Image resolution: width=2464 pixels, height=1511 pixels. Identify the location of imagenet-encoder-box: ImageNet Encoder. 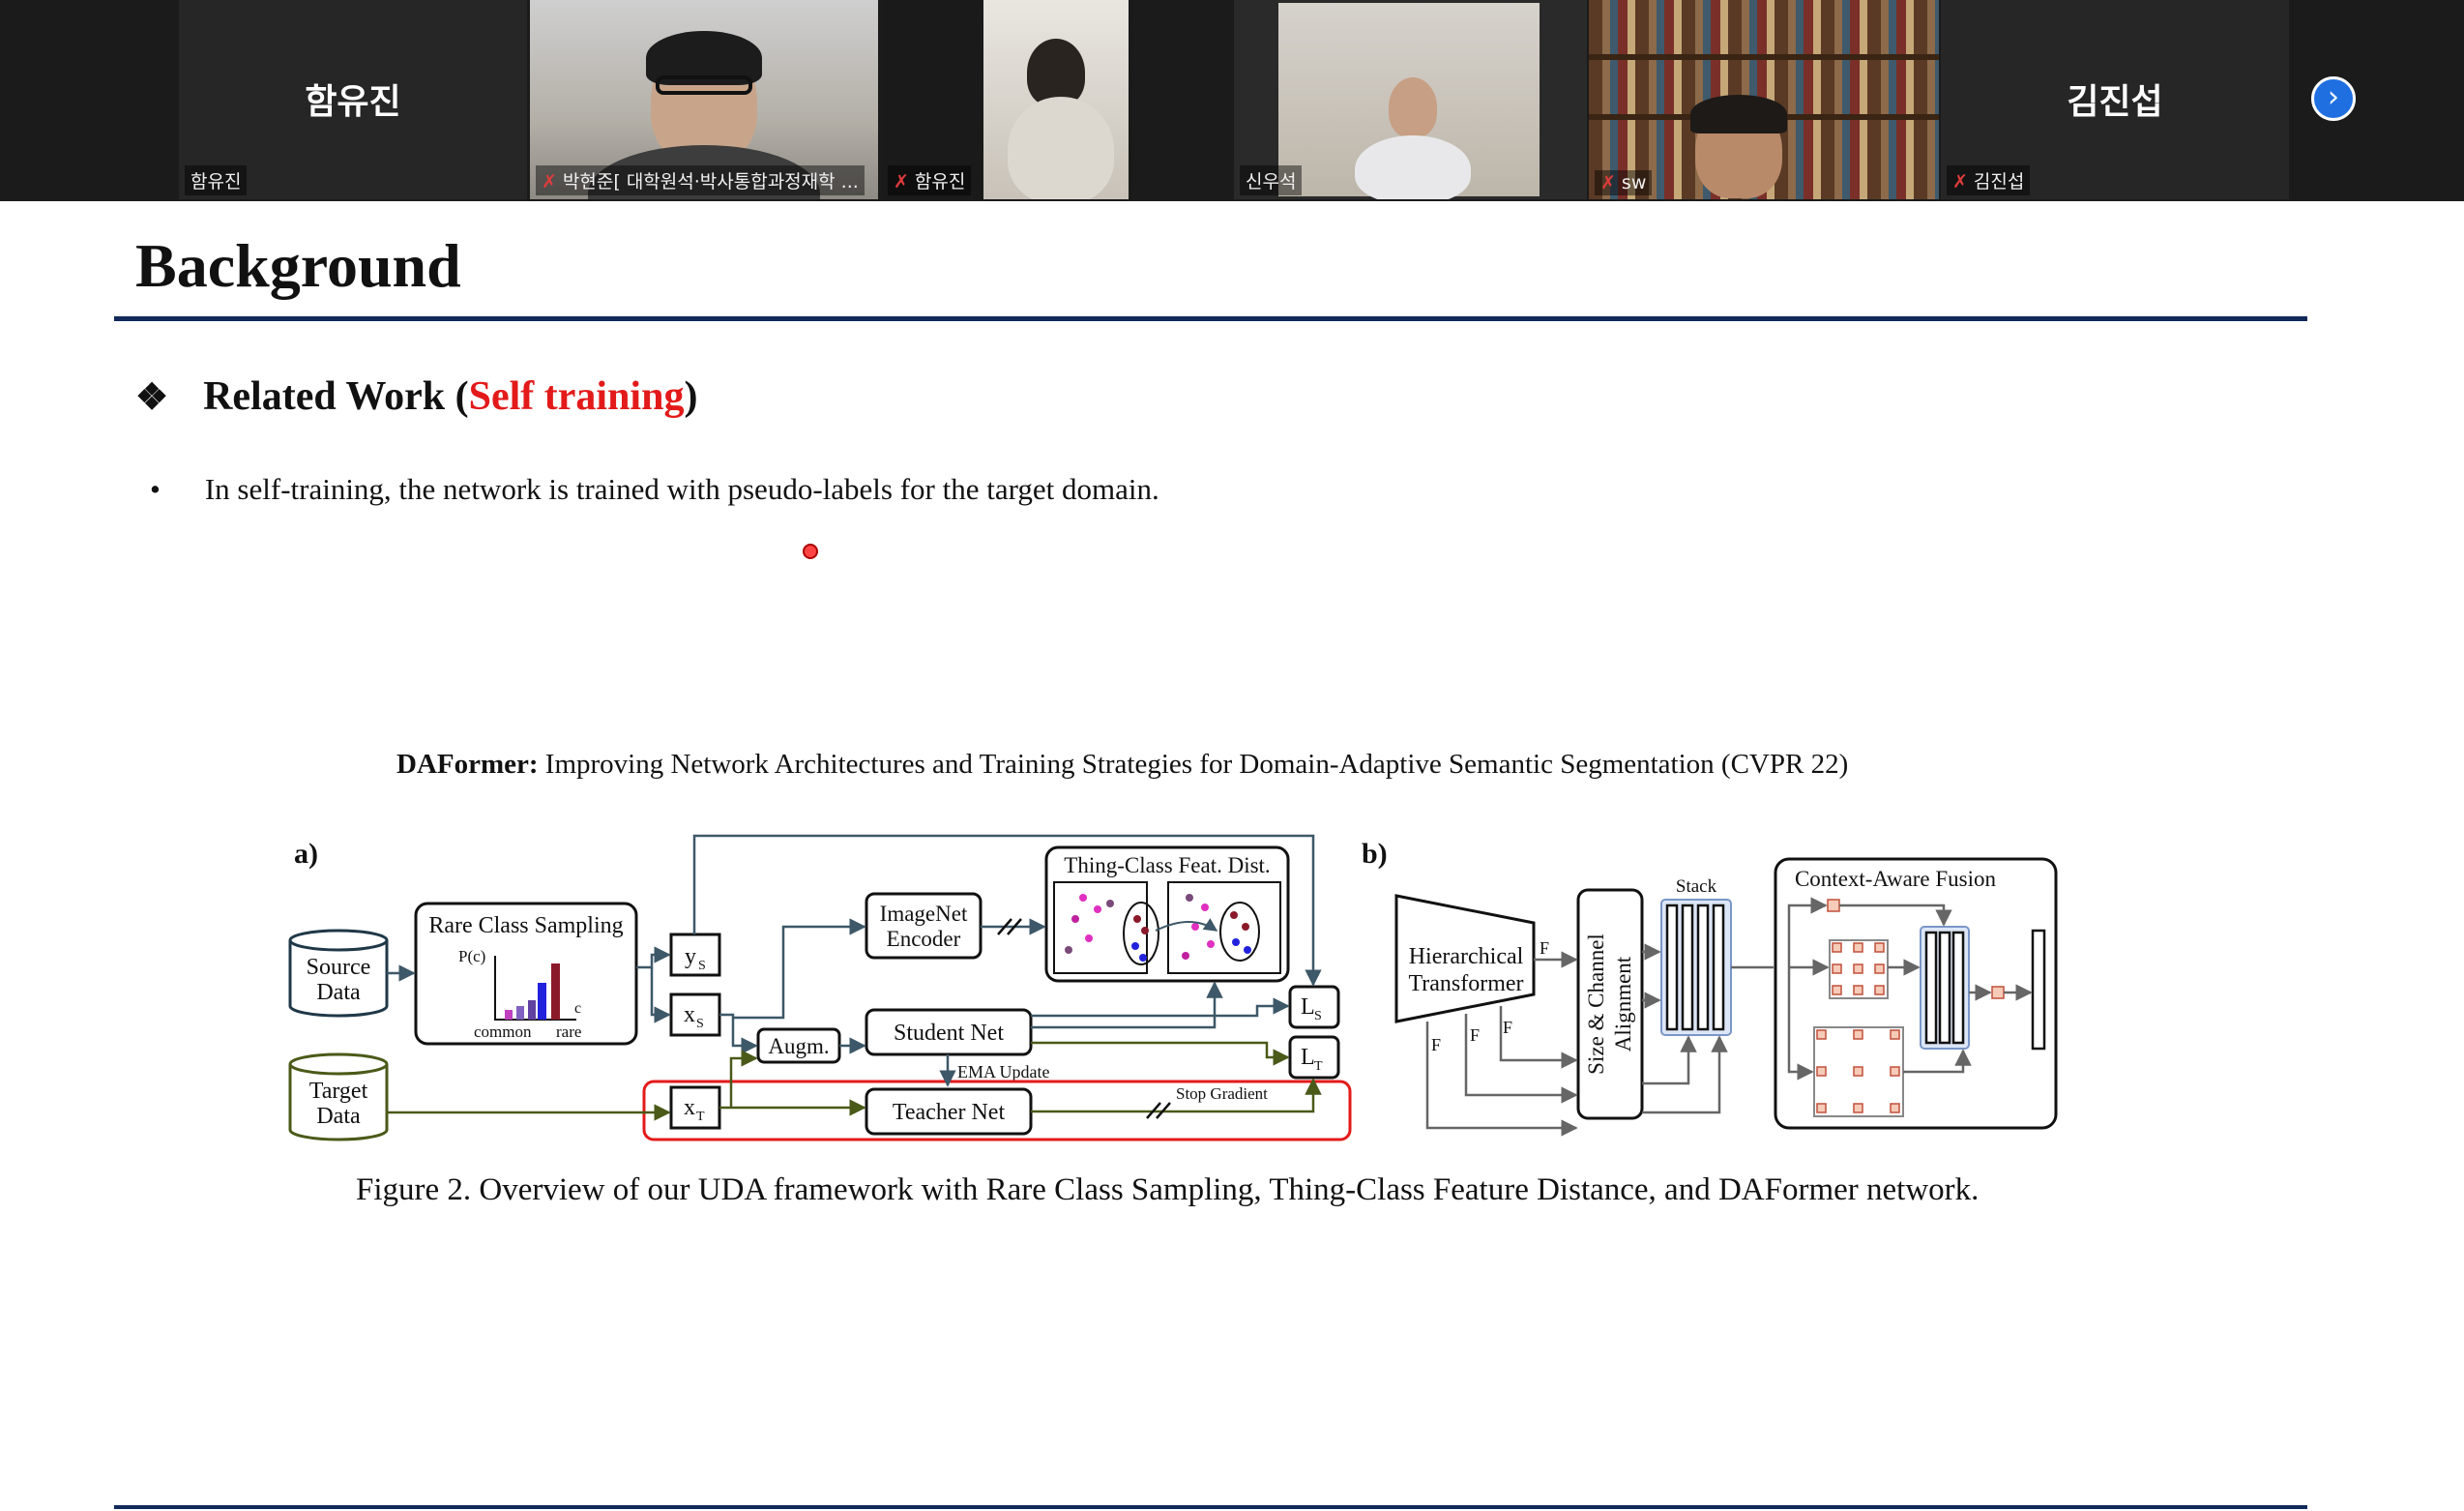
(924, 926).